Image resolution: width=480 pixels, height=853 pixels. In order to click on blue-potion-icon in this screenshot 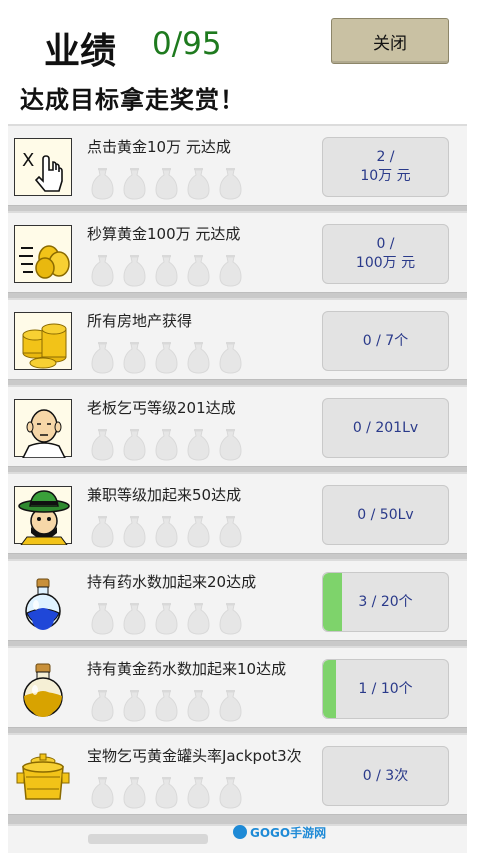, I will do `click(43, 602)`.